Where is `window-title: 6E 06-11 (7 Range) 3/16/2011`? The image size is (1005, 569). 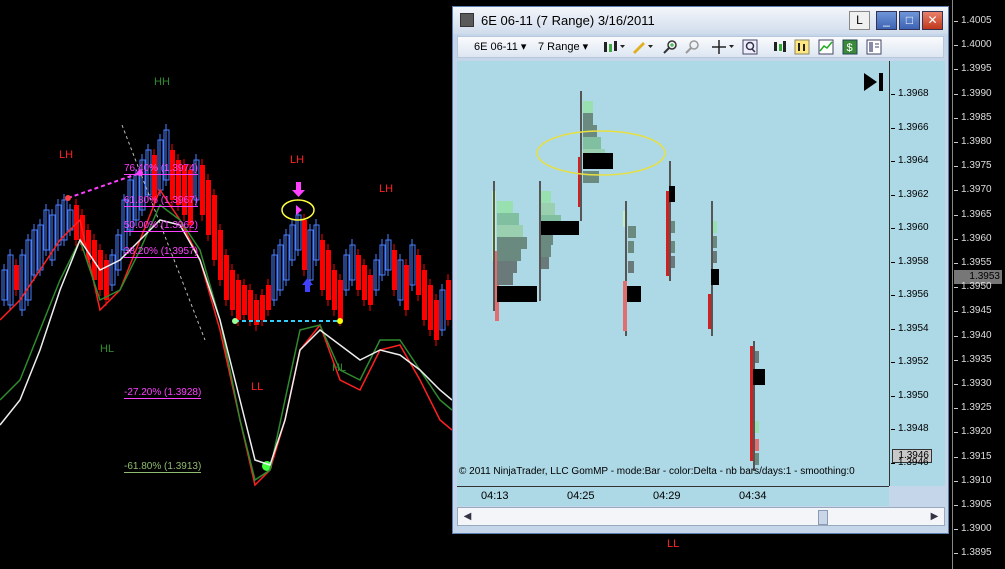
window-title: 6E 06-11 (7 Range) 3/16/2011 is located at coordinates (568, 20).